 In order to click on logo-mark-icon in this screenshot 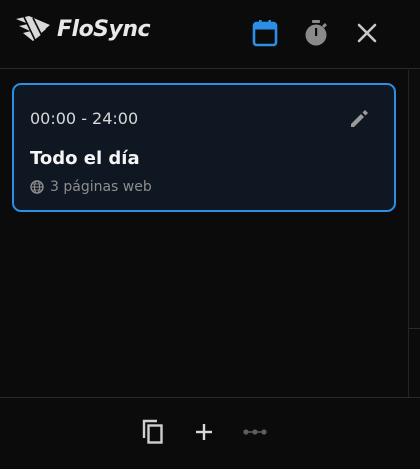, I will do `click(33, 28)`.